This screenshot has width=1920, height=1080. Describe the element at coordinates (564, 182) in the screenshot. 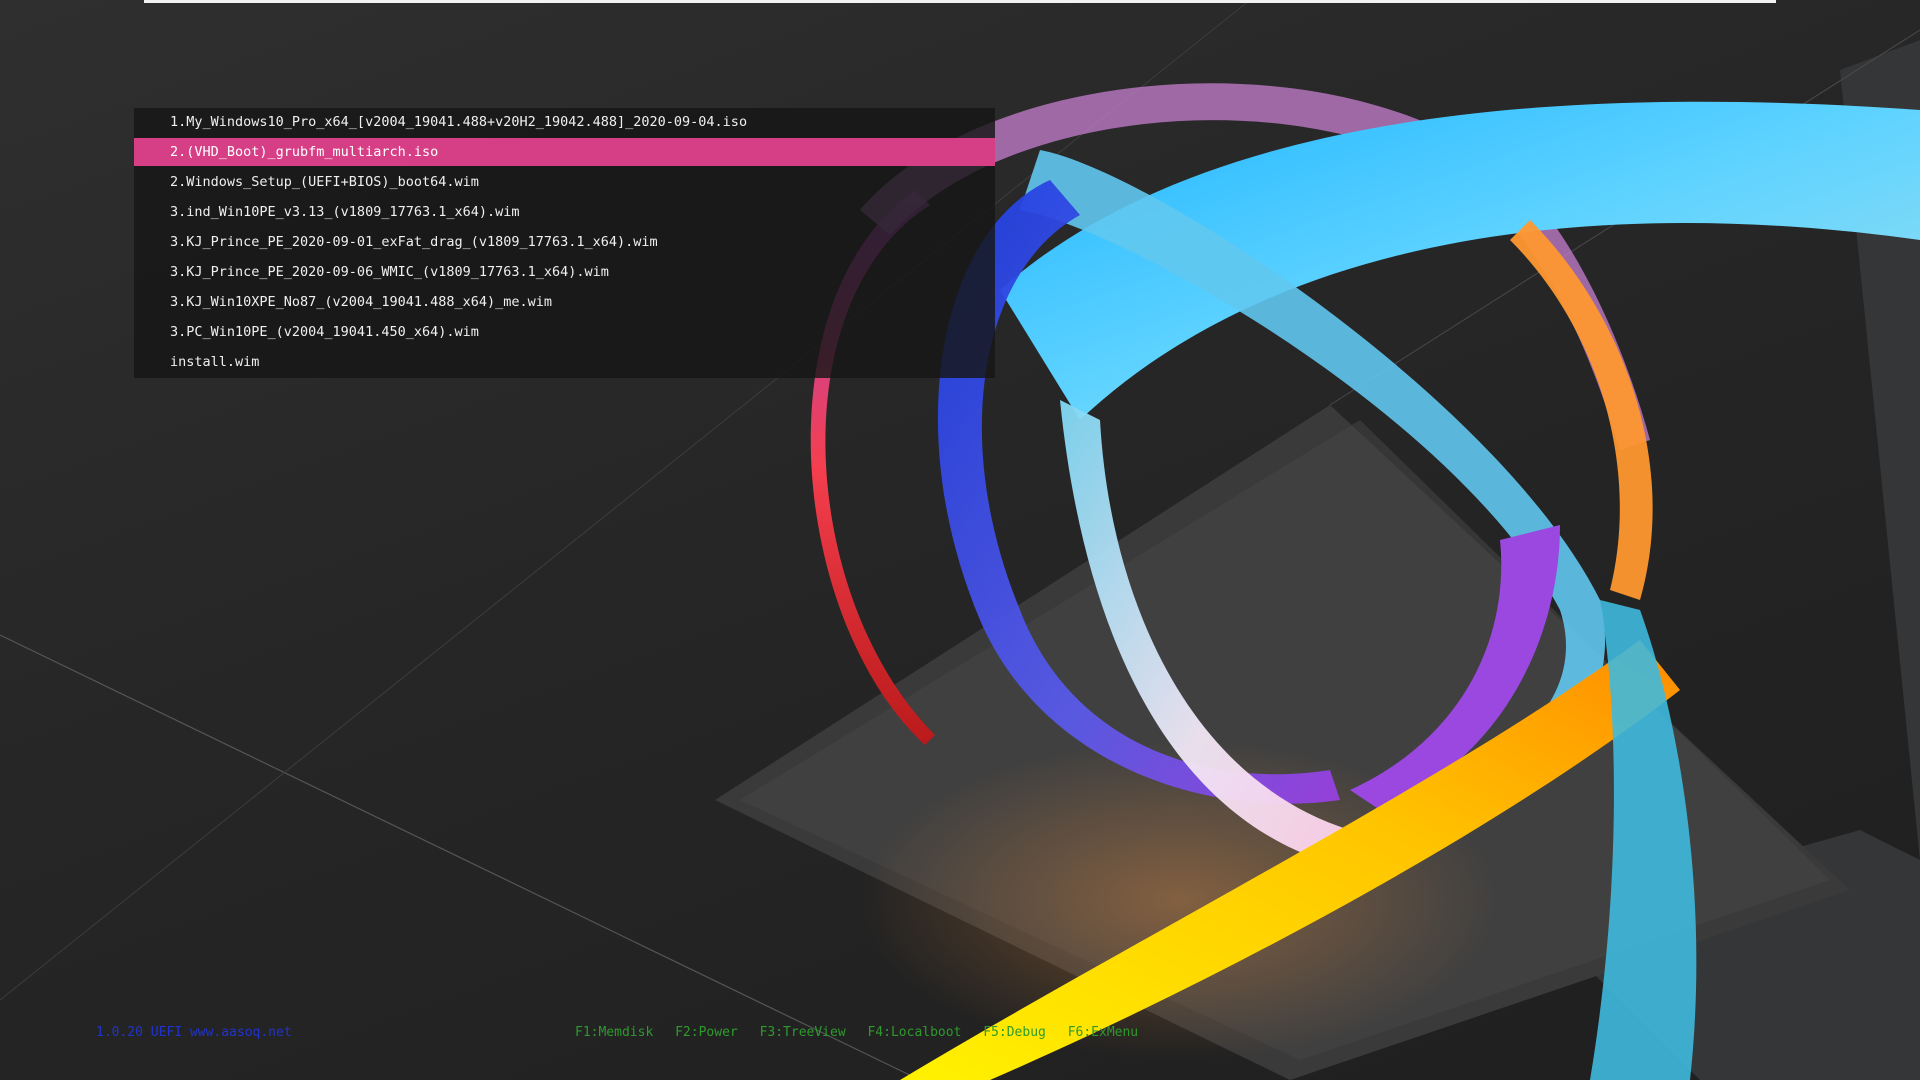

I see `menu-item-windows-setup-wim: 2.Windows_Setup_(UEFI+BIOS)_boot64.wim` at that location.